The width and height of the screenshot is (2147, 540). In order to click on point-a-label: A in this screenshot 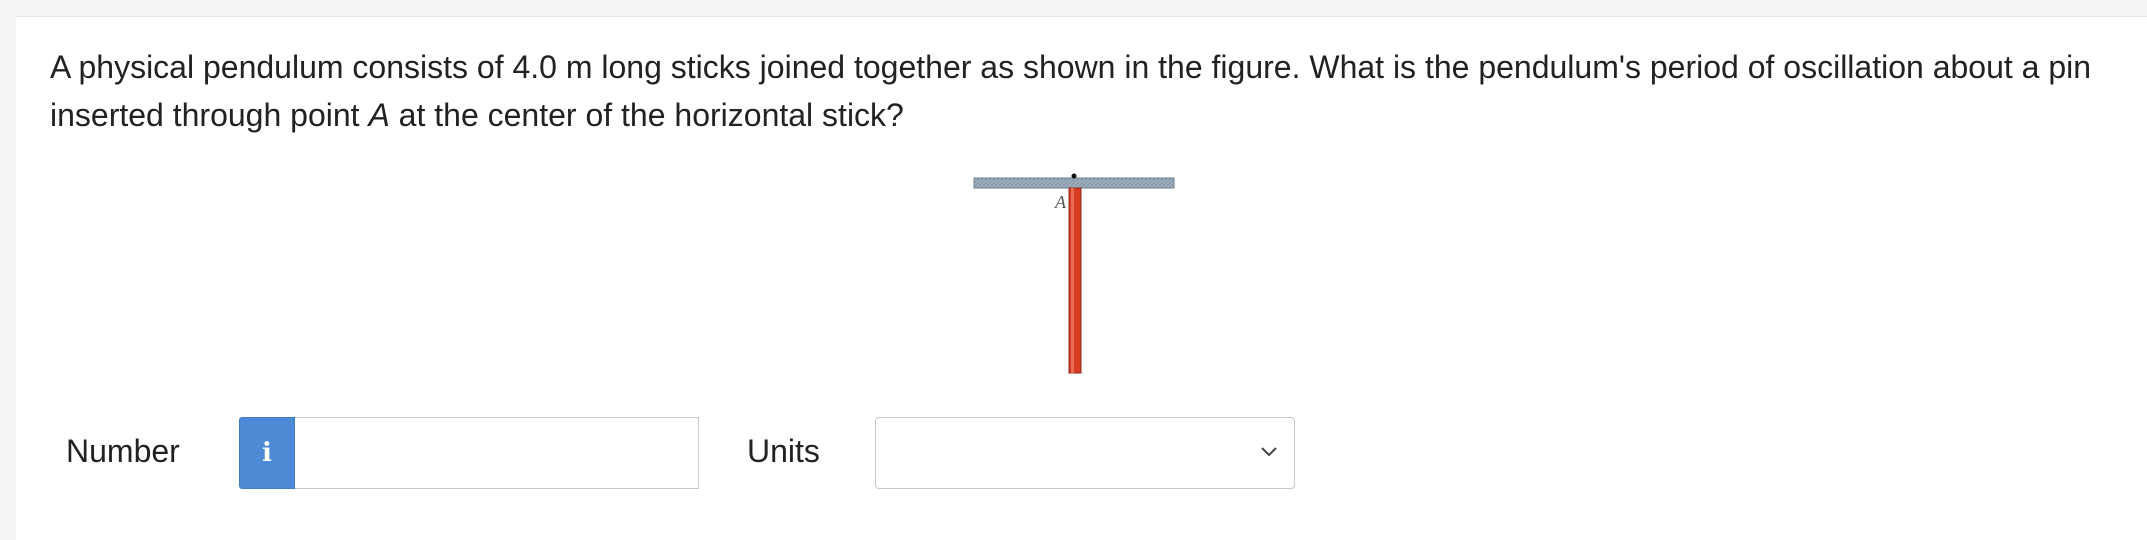, I will do `click(1060, 202)`.